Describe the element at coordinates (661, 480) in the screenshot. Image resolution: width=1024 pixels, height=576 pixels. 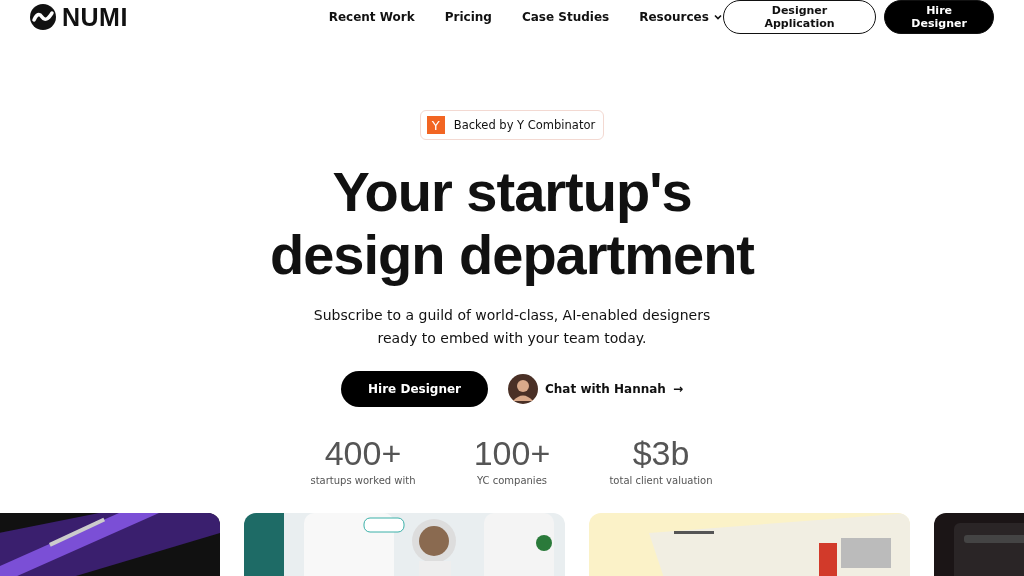
I see `stat-label: total client valuation` at that location.